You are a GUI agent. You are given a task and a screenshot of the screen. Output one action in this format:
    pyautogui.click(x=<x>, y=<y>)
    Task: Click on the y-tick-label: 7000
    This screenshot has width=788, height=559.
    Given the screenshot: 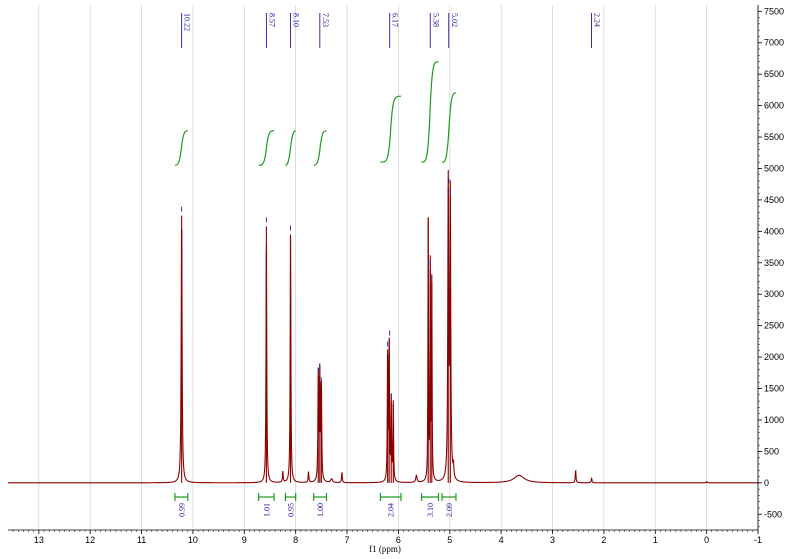 What is the action you would take?
    pyautogui.click(x=774, y=43)
    